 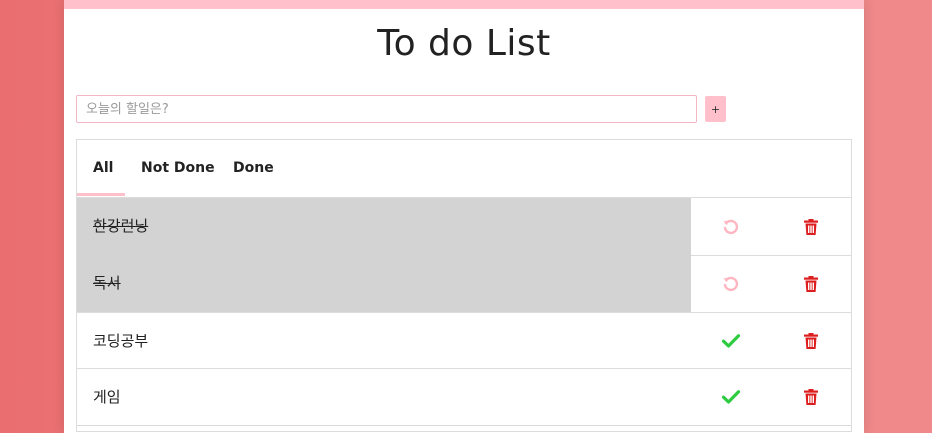 I want to click on task-input, so click(x=386, y=109).